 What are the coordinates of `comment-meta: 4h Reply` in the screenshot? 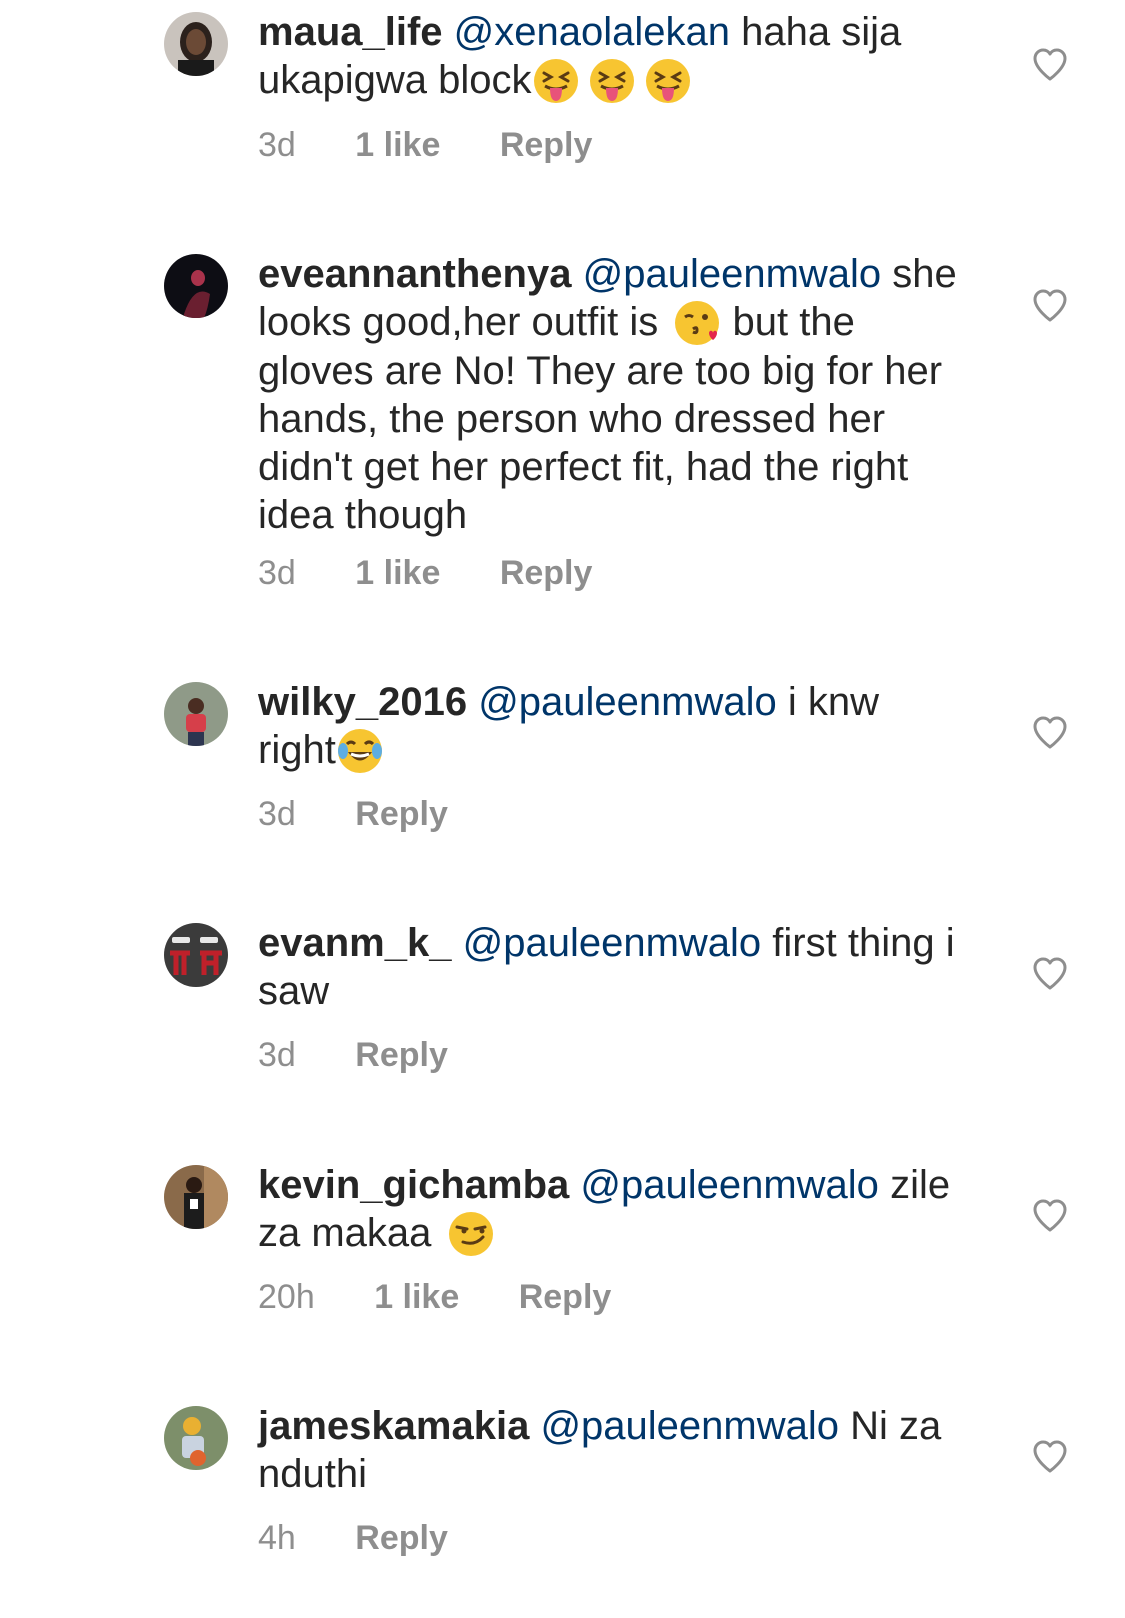 It's located at (353, 1538).